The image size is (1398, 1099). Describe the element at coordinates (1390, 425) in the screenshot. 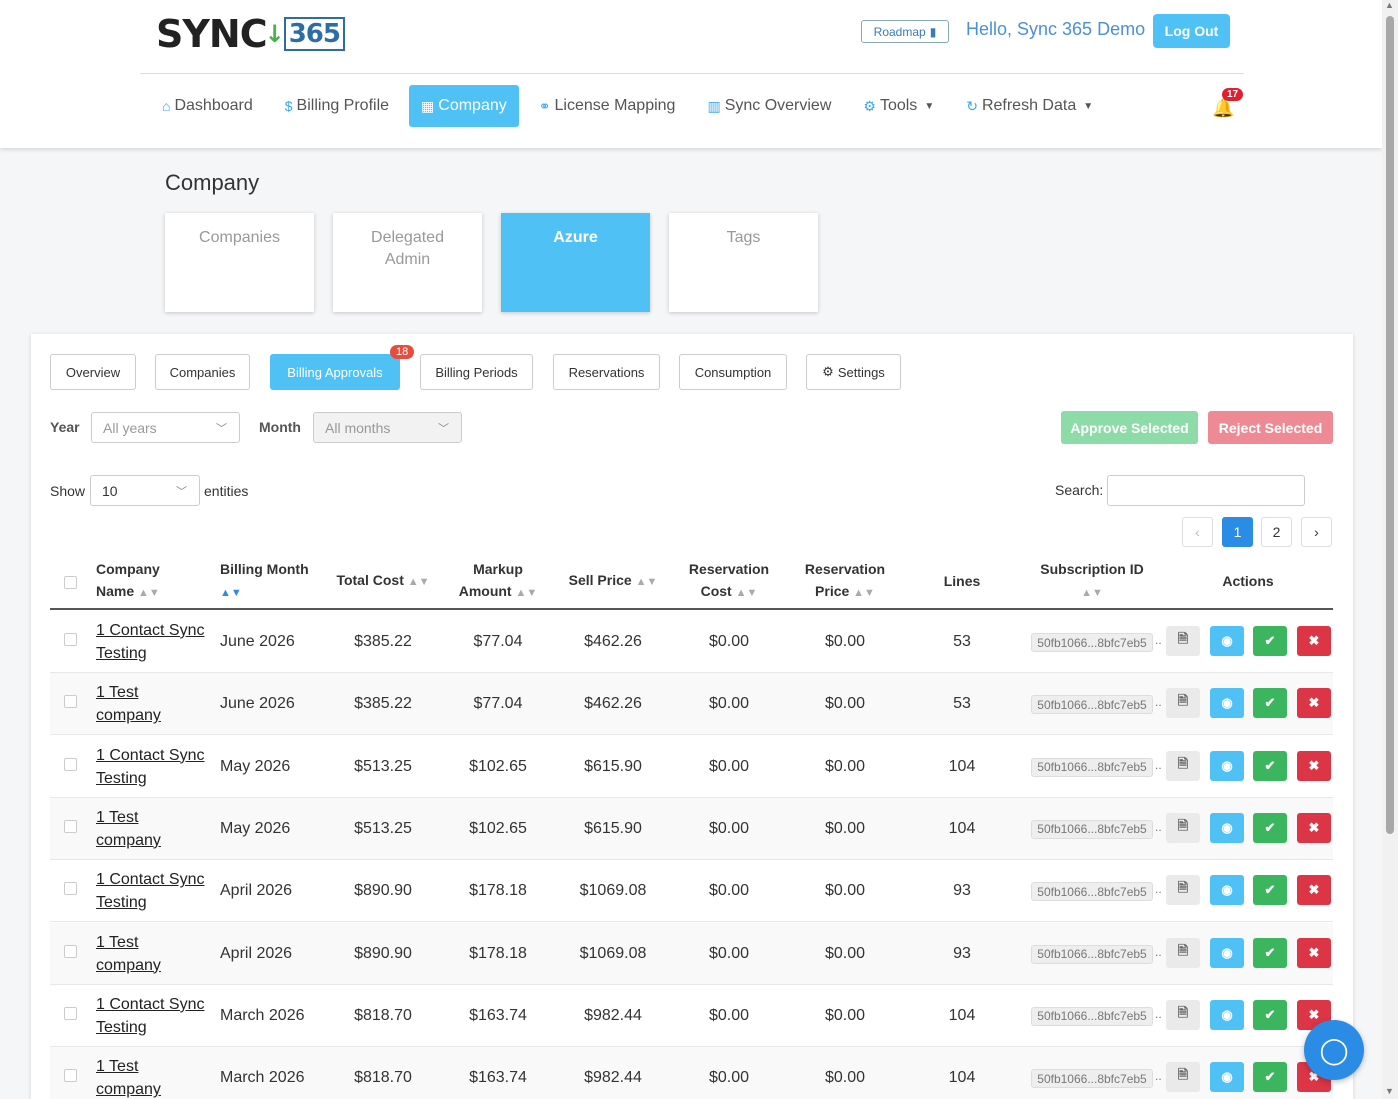

I see `scrollbar-thumb` at that location.